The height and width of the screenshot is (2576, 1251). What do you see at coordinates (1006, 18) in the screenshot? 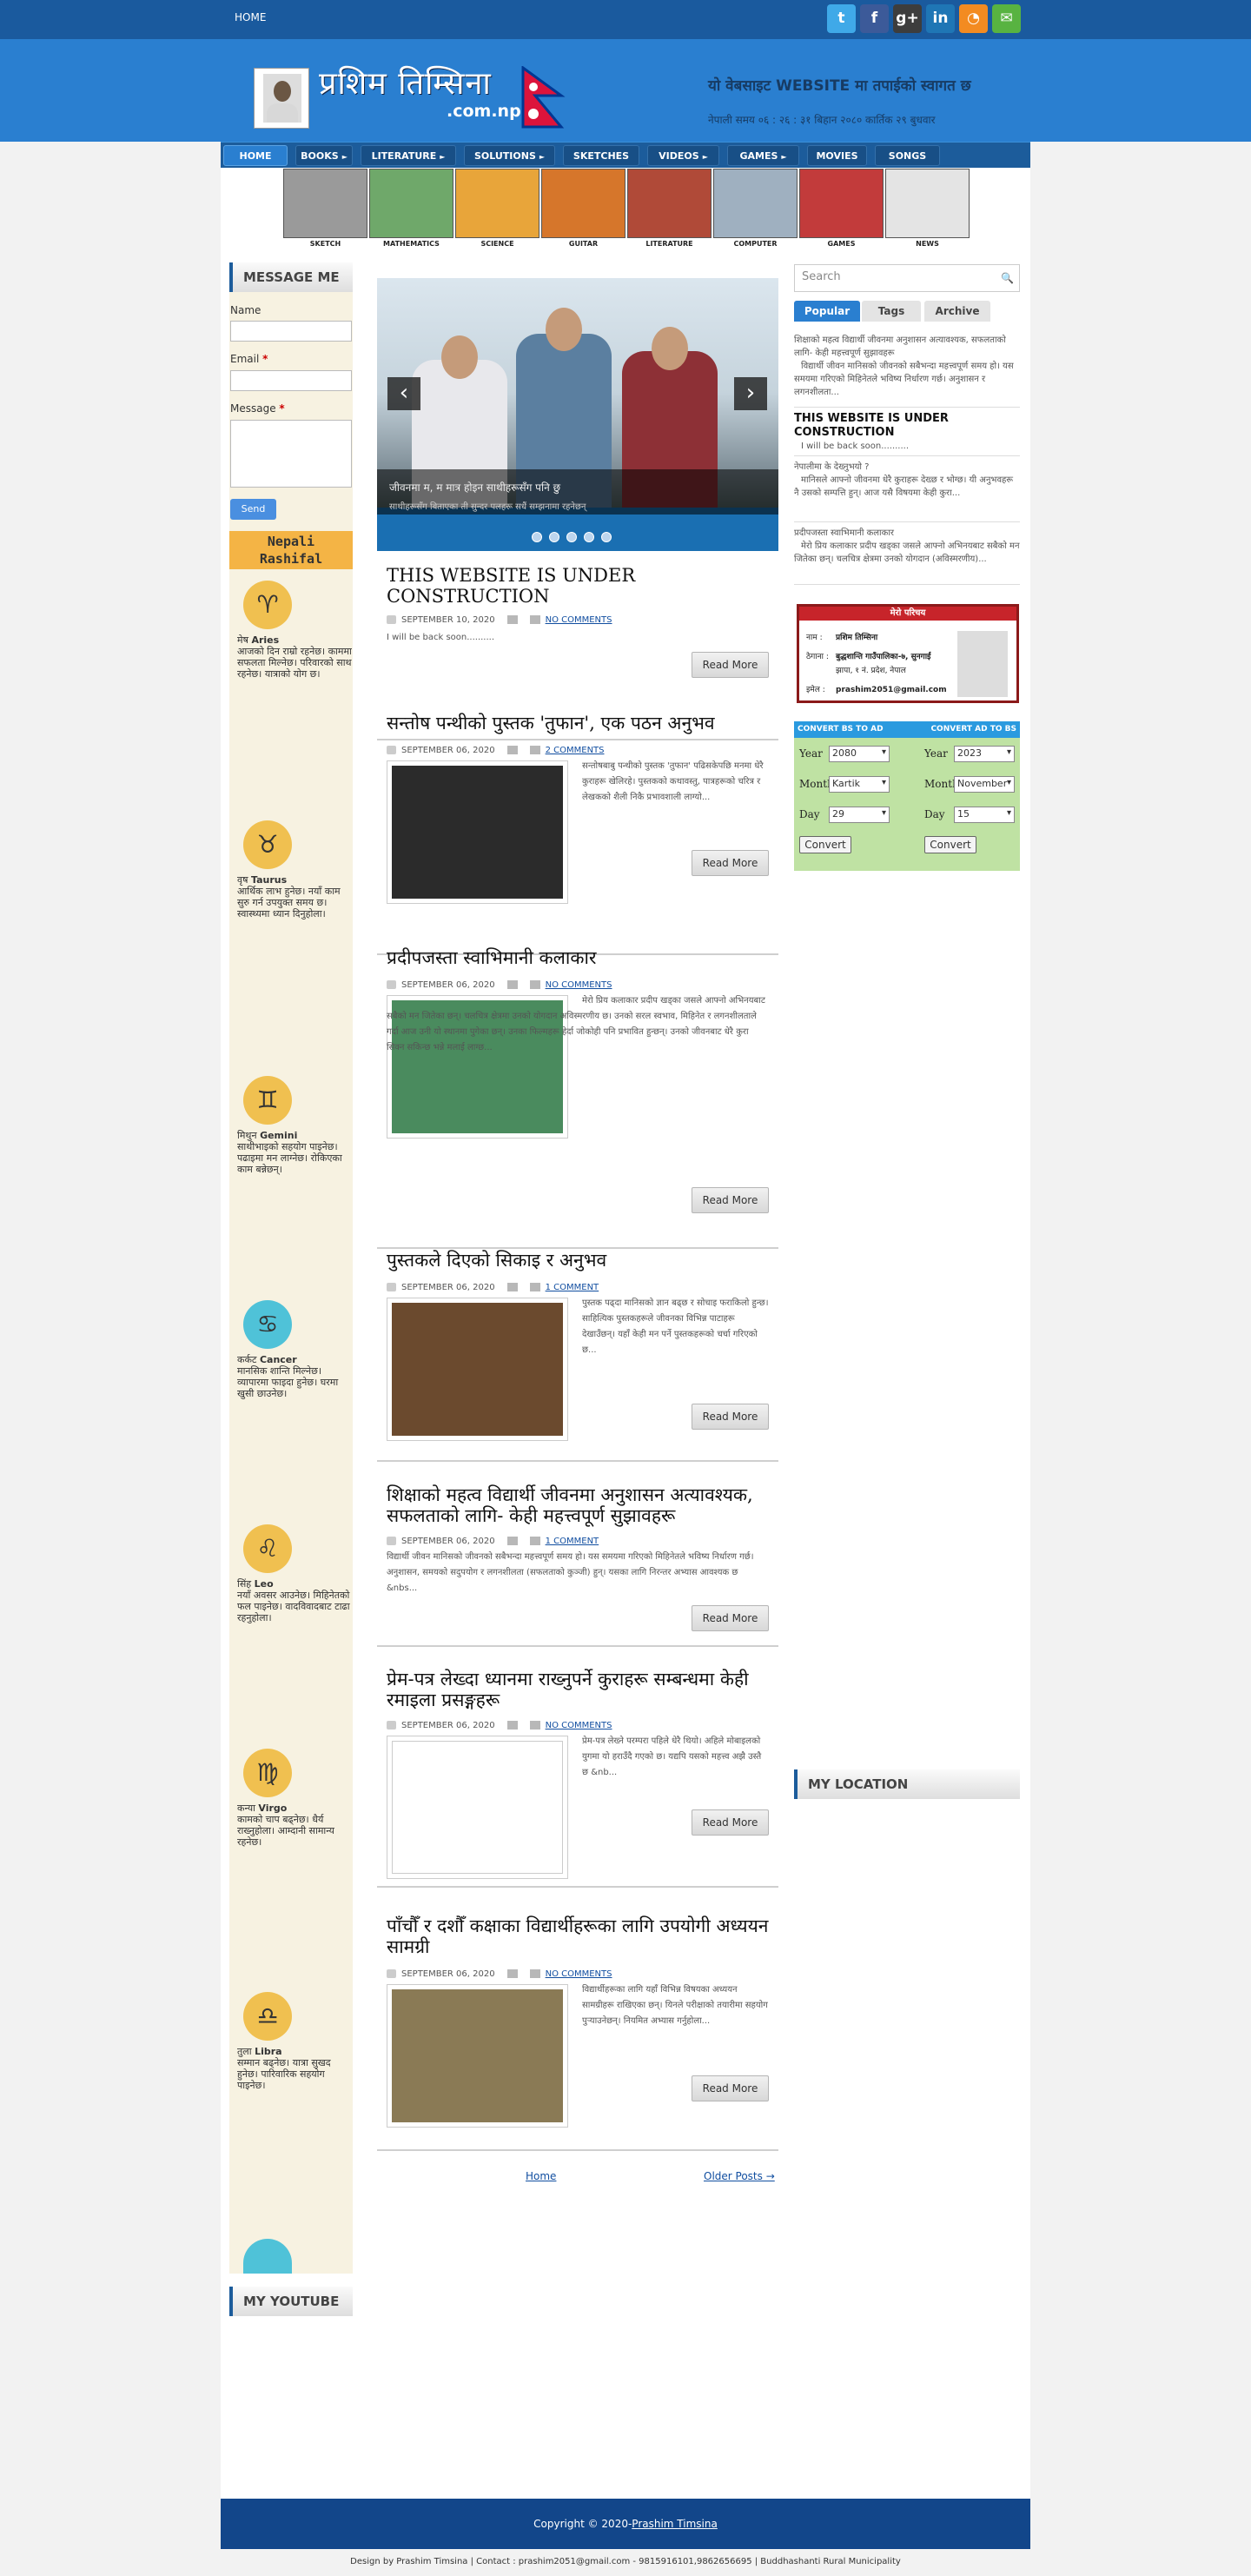
I see `email-icon: ✉` at bounding box center [1006, 18].